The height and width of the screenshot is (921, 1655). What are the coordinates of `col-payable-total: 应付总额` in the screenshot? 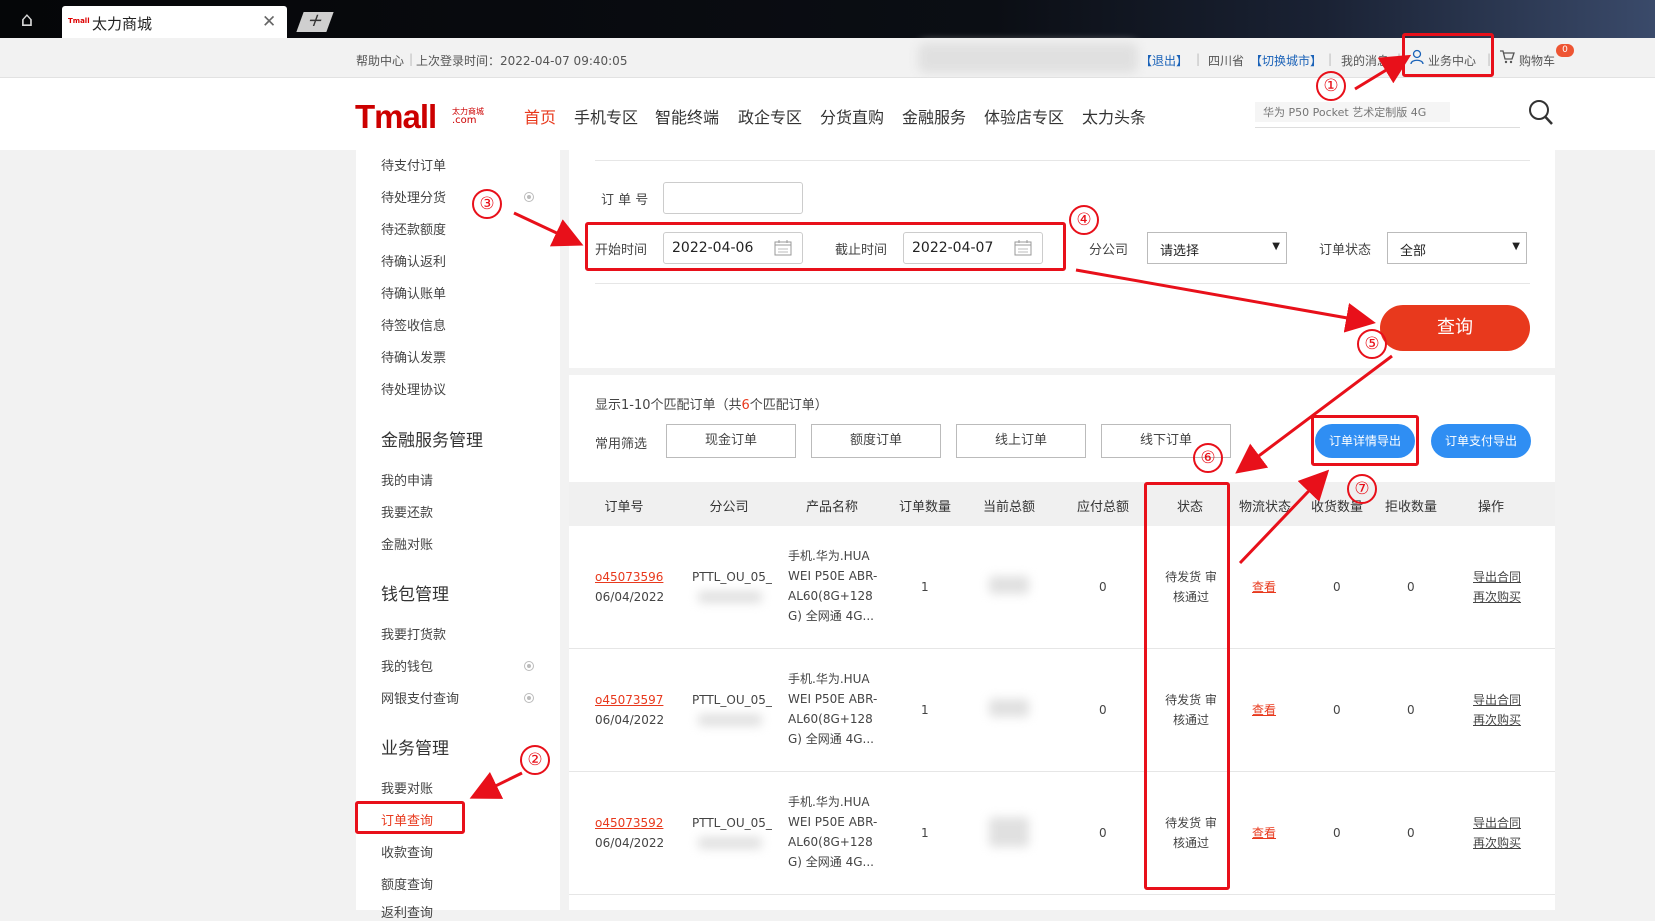 It's located at (1103, 507).